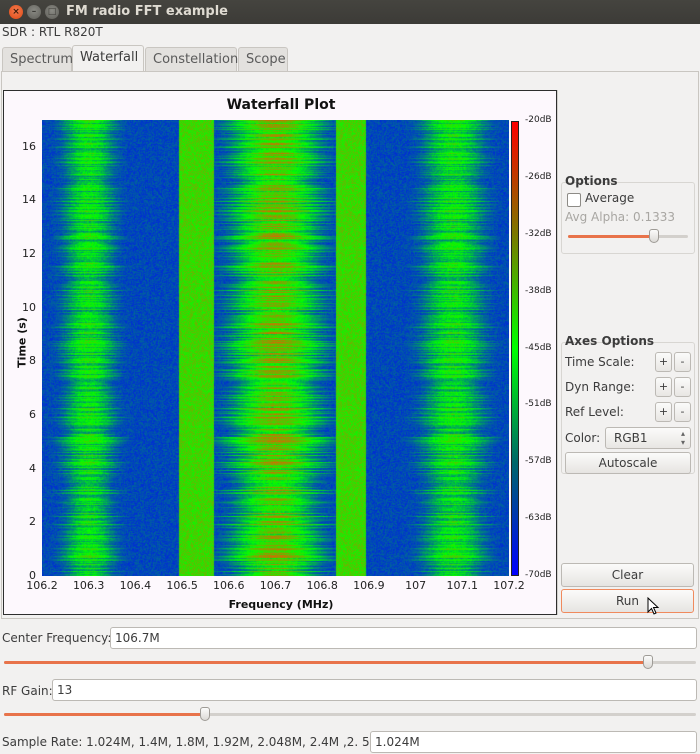  I want to click on center-frequency-slider-handle, so click(647, 662).